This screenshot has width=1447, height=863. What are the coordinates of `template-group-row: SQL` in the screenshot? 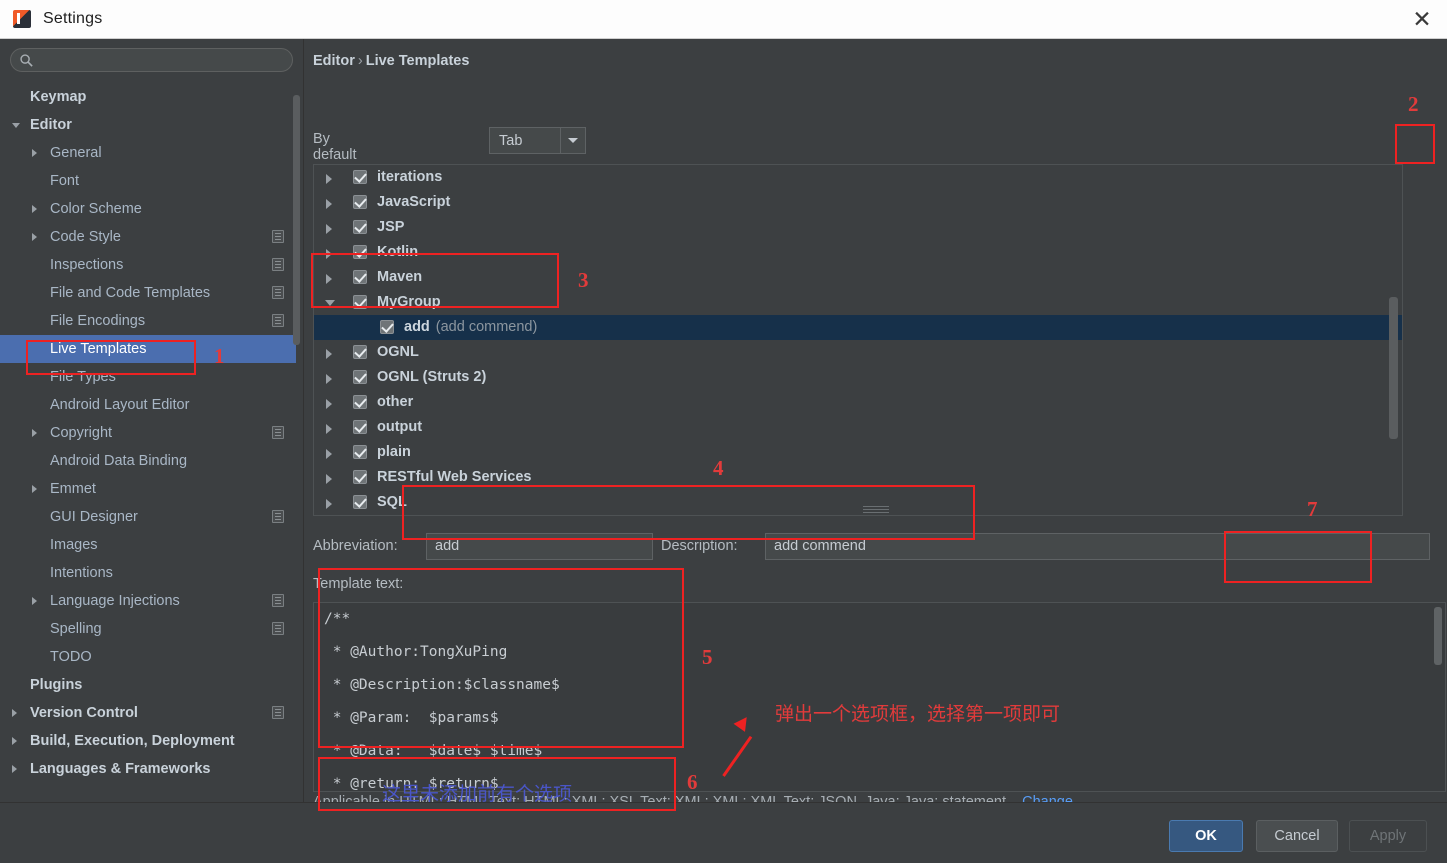 It's located at (858, 502).